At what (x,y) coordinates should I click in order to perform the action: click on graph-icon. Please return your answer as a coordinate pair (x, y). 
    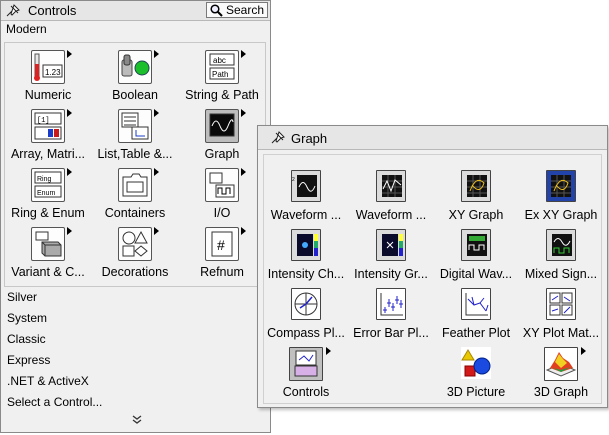
    Looking at the image, I should click on (222, 126).